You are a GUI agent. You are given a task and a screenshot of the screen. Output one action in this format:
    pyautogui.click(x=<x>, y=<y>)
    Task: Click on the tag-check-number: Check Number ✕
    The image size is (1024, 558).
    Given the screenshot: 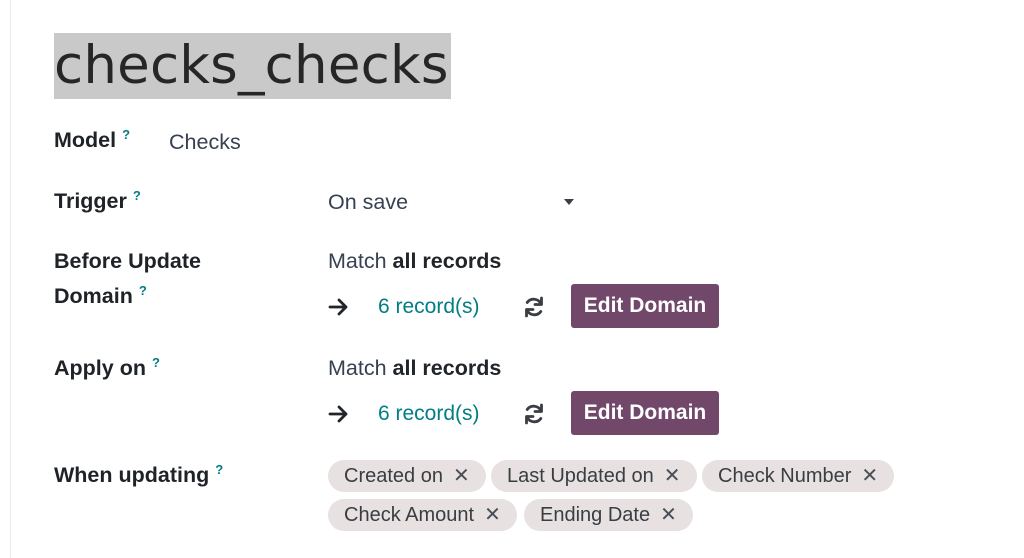 What is the action you would take?
    pyautogui.click(x=798, y=476)
    